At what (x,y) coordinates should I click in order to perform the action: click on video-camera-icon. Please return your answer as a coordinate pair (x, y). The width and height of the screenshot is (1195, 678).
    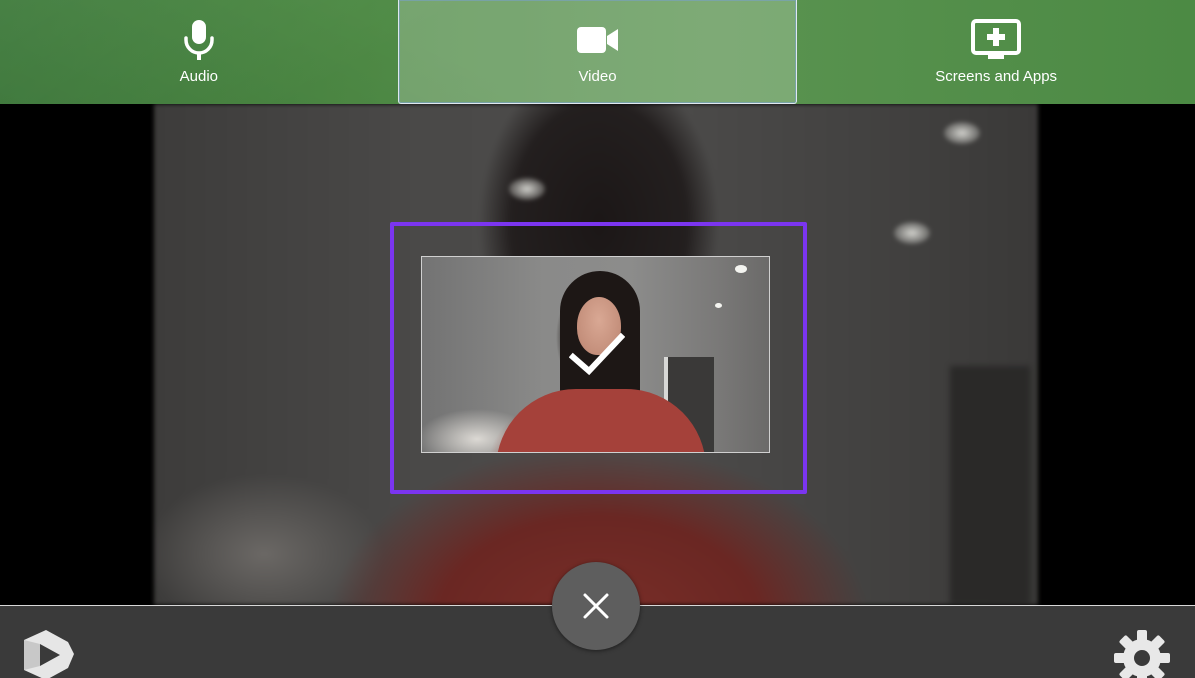
    Looking at the image, I should click on (598, 40).